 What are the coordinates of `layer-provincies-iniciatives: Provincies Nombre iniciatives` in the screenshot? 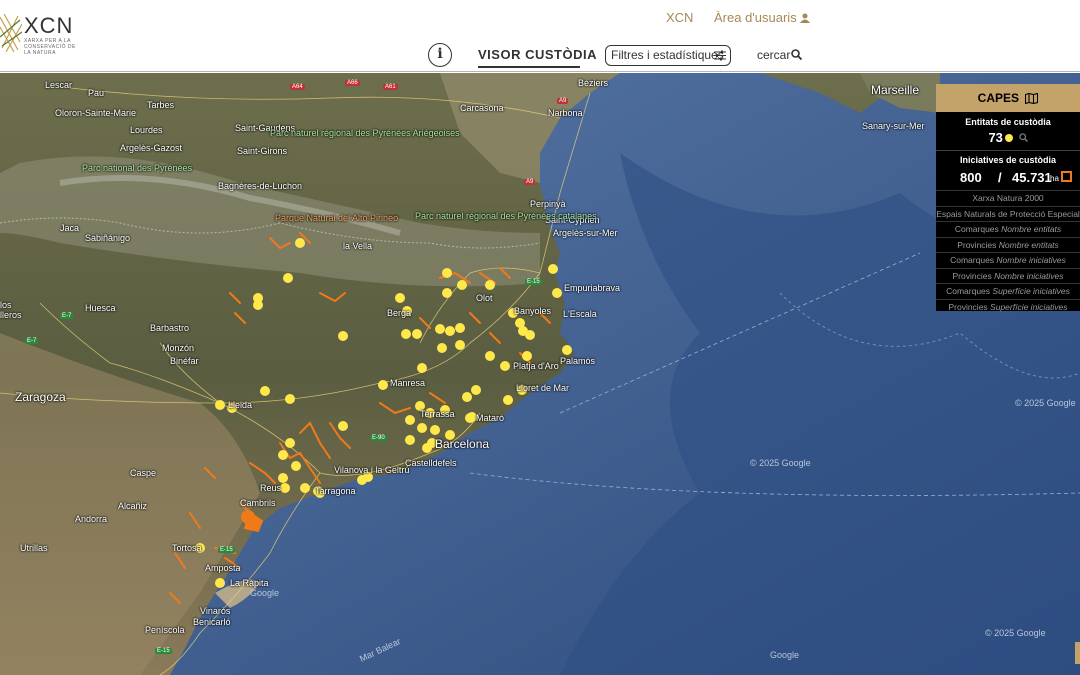 It's located at (1008, 275).